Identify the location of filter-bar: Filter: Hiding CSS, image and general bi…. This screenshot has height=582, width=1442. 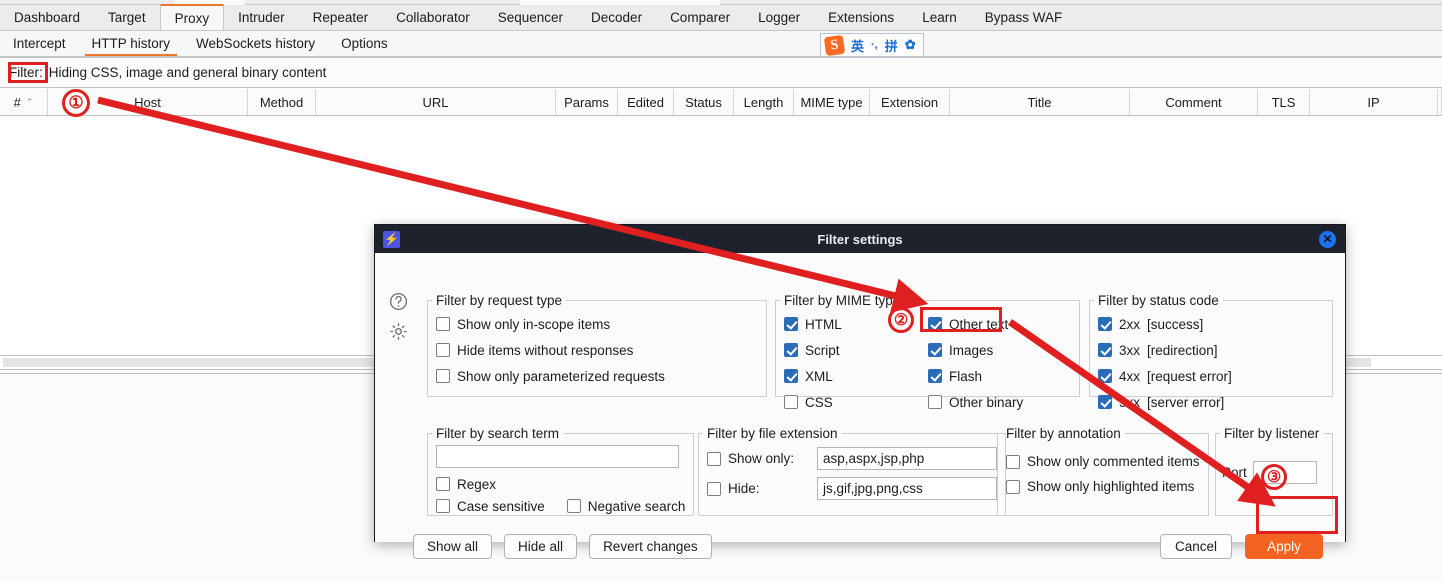
(721, 72).